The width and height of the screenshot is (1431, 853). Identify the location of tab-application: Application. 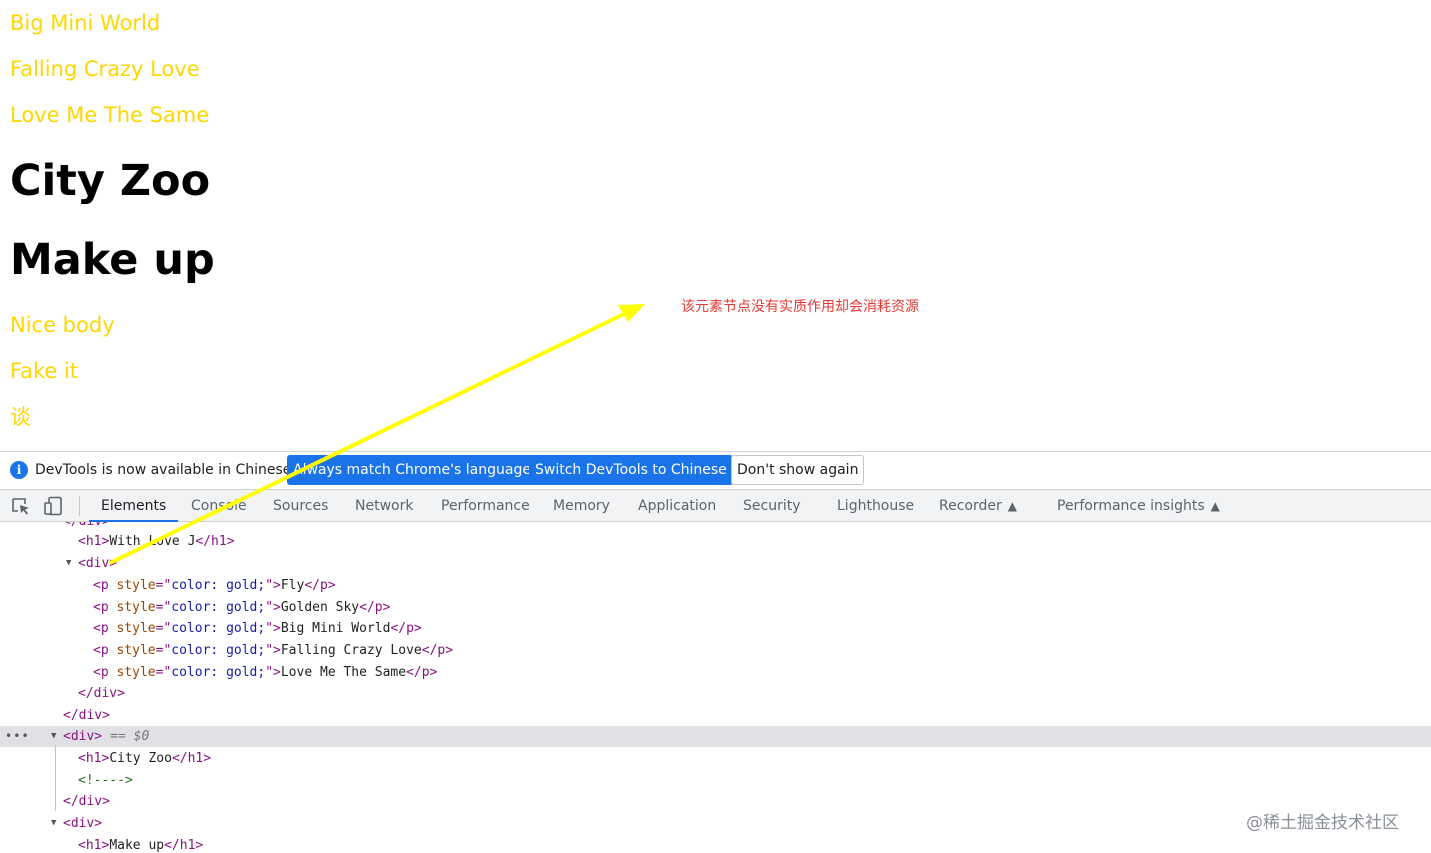
(677, 505).